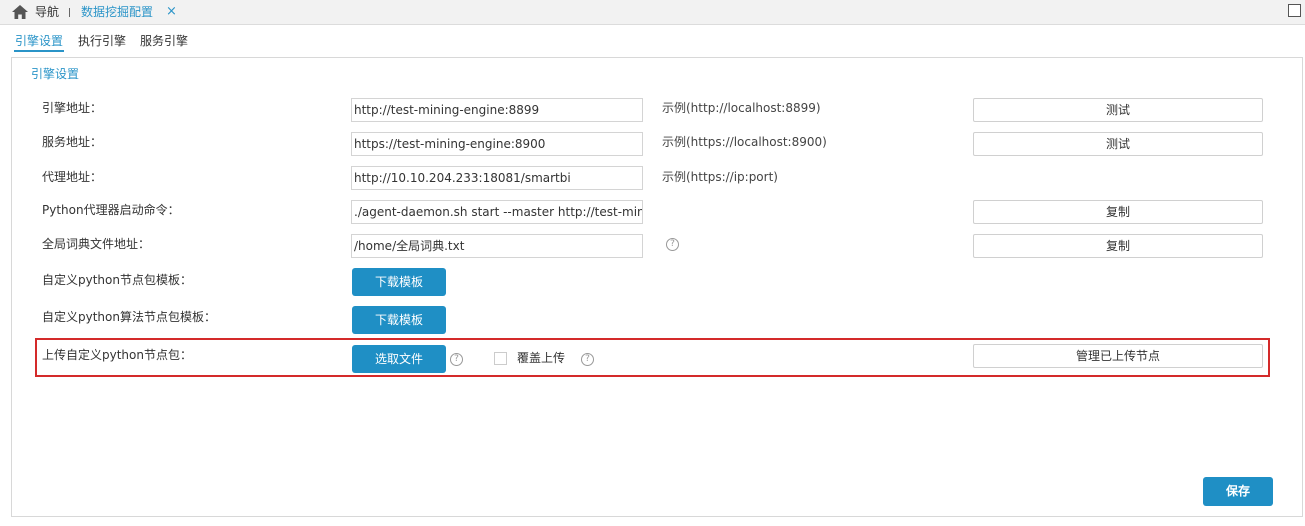  Describe the element at coordinates (497, 246) in the screenshot. I see `global-dictionary-input: /home/全局词典.txt` at that location.